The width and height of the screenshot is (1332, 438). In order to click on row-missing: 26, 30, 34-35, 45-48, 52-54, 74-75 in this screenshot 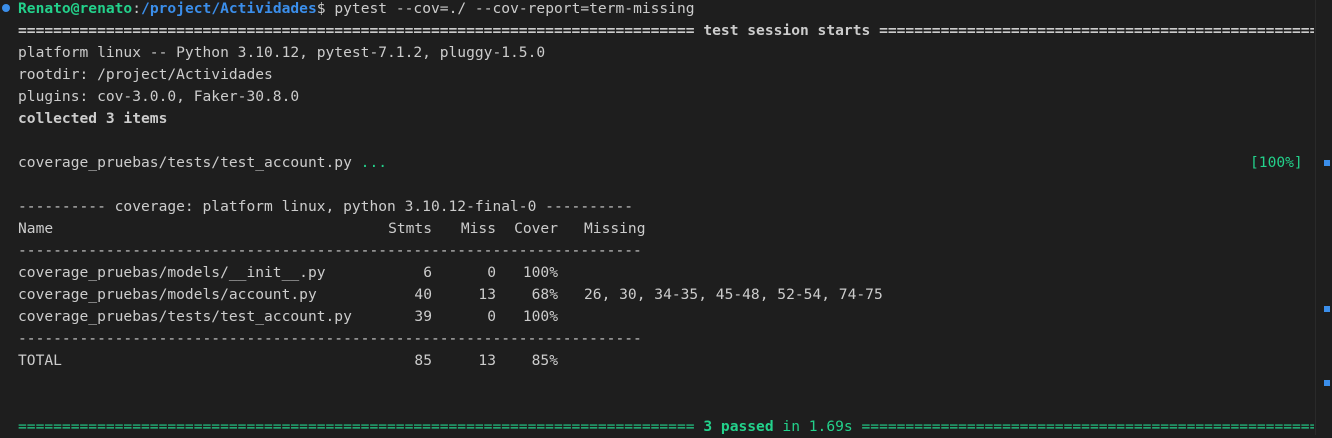, I will do `click(733, 294)`.